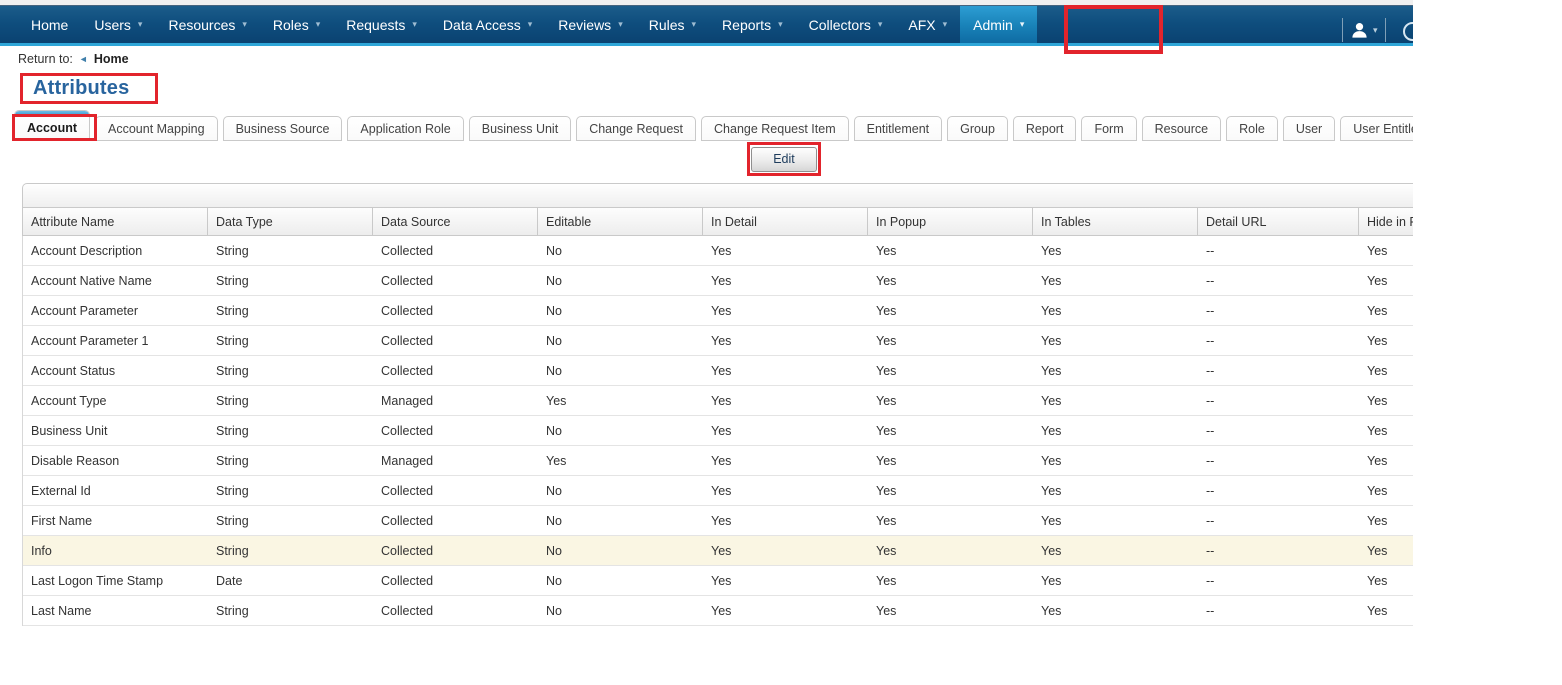  Describe the element at coordinates (49, 24) in the screenshot. I see `nav-item-home: Home ▾` at that location.